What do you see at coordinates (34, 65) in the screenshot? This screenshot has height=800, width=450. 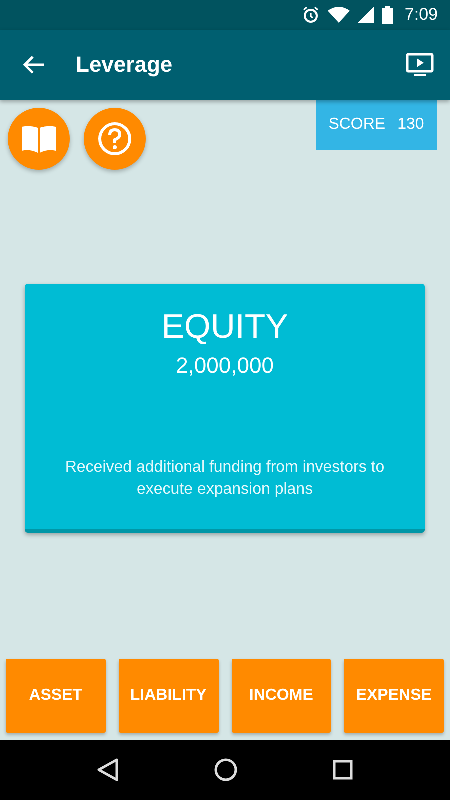 I see `back-arrow-icon` at bounding box center [34, 65].